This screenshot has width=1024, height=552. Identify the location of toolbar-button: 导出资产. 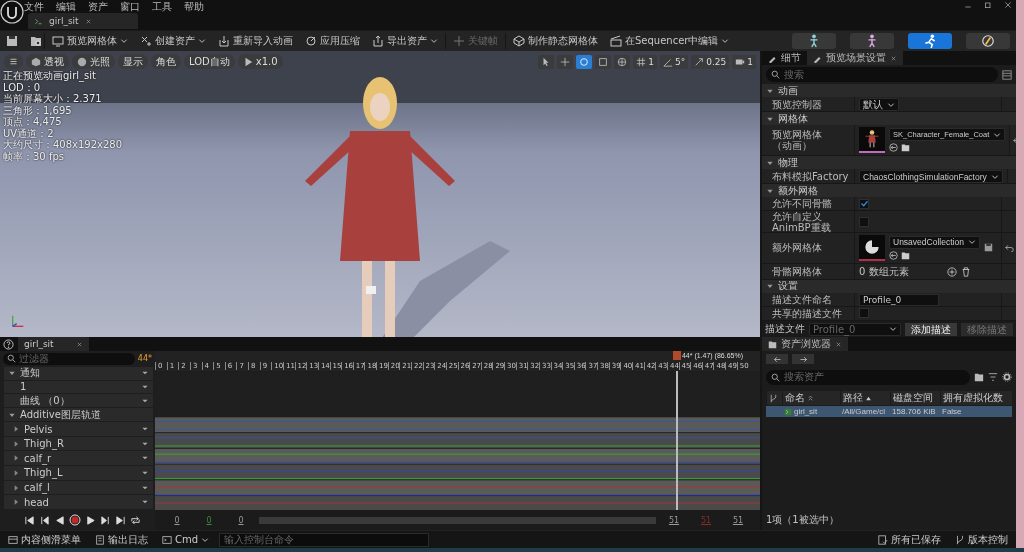
(405, 41).